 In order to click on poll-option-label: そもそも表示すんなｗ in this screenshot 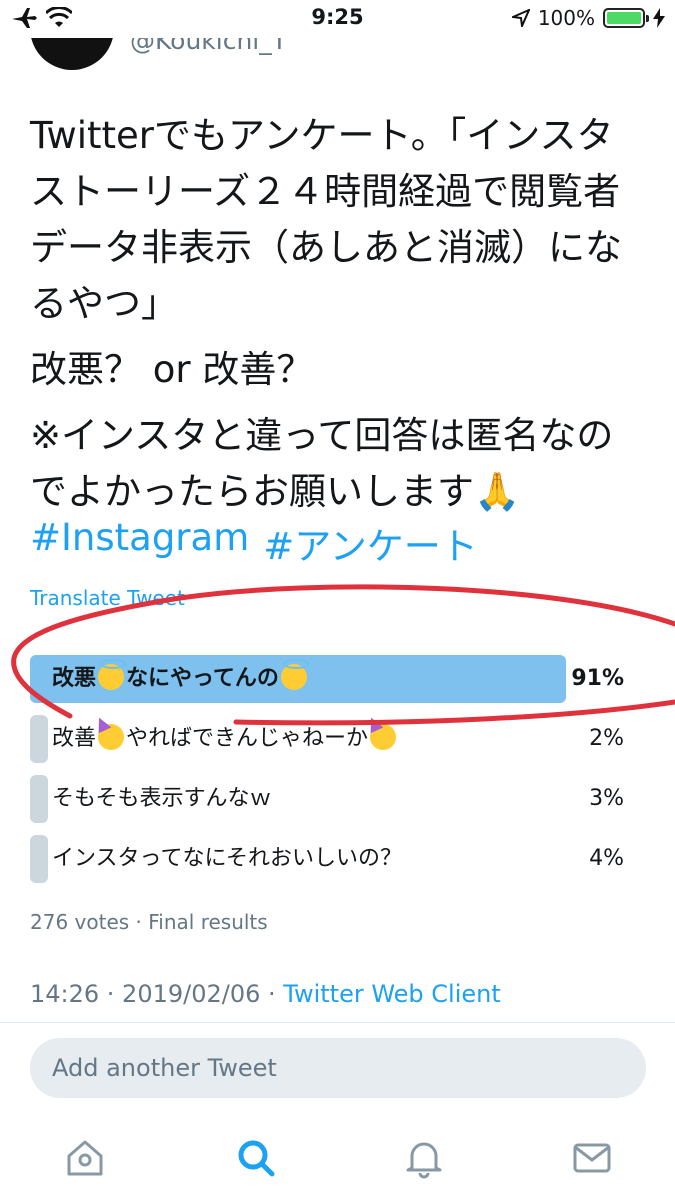, I will do `click(162, 799)`.